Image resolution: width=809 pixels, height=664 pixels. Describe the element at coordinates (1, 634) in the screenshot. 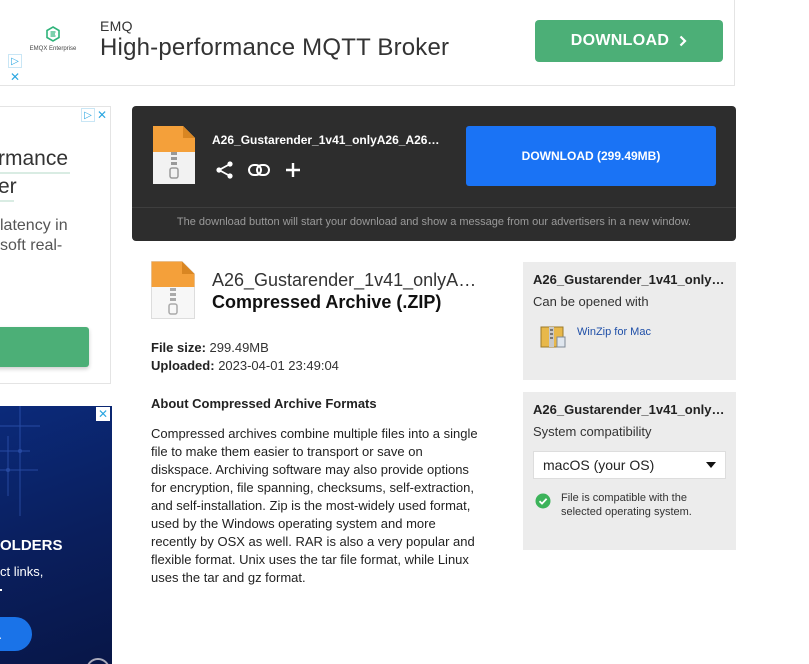

I see `ad-cta-label: .` at that location.